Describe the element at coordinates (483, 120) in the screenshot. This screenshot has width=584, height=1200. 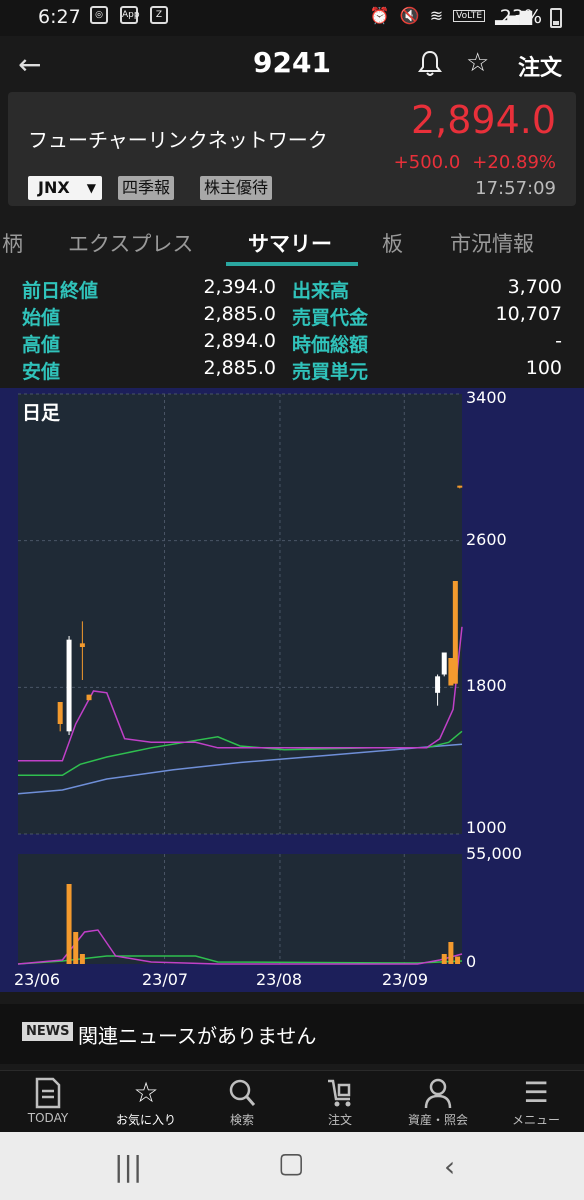
I see `current-price: 2,894.0` at that location.